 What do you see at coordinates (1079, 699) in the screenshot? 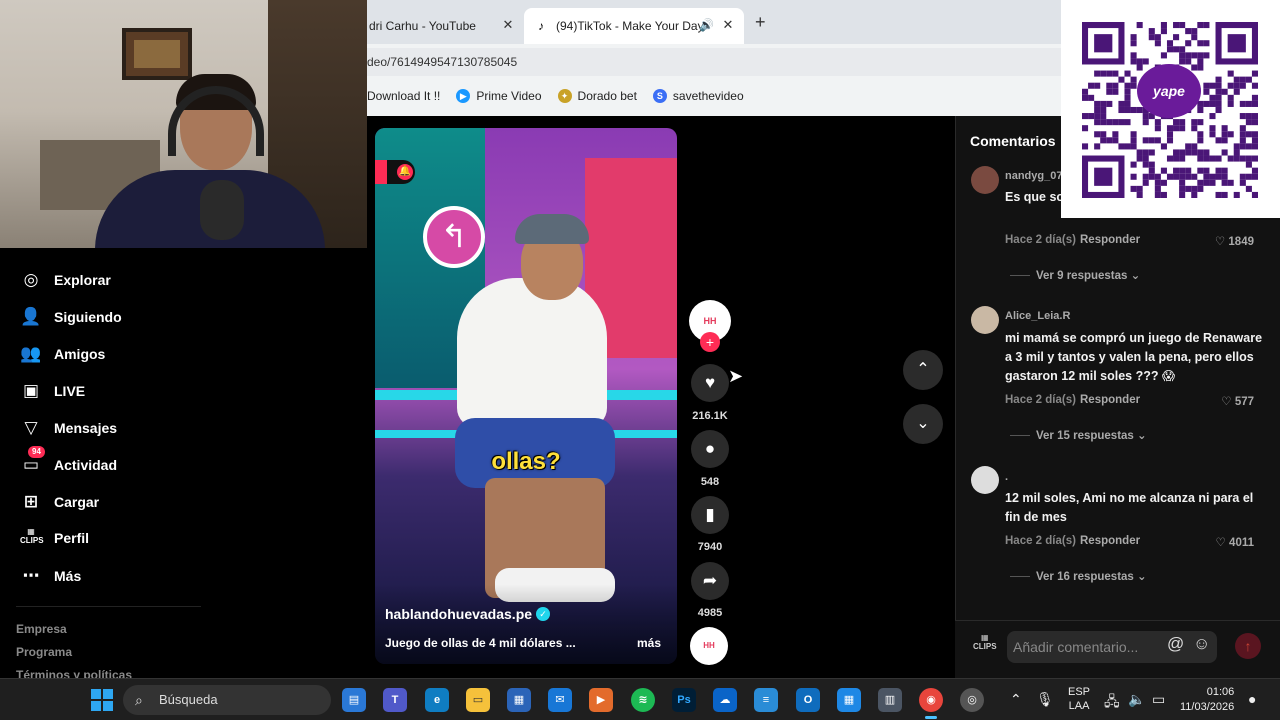
I see `language-indicator: ESP LAA` at bounding box center [1079, 699].